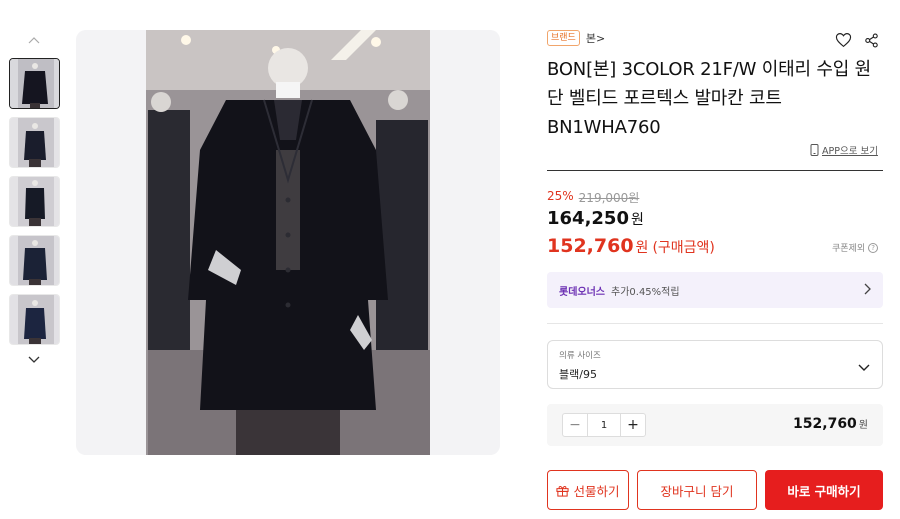  Describe the element at coordinates (715, 364) in the screenshot. I see `size-option-select: 의류 사이즈 블랙/95` at that location.